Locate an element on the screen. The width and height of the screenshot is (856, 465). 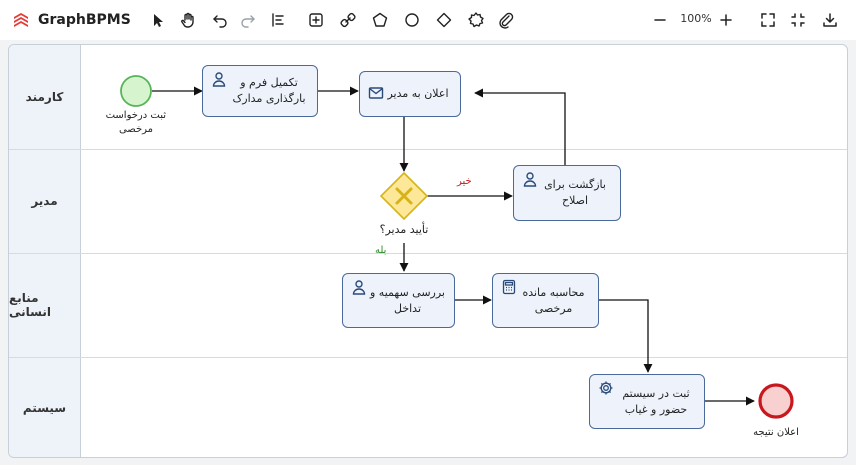
attachment-icon is located at coordinates (506, 20).